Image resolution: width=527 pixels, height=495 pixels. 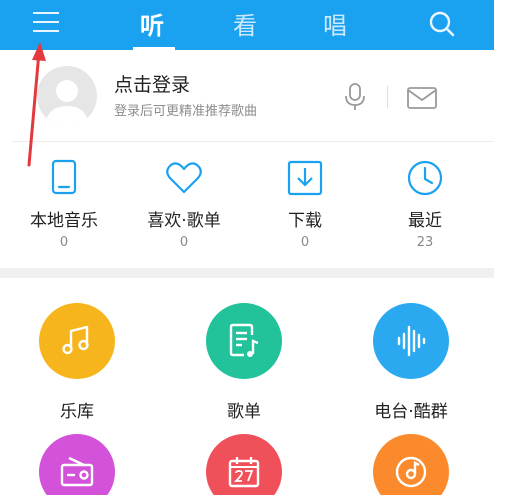 I want to click on microphone-icon, so click(x=355, y=97).